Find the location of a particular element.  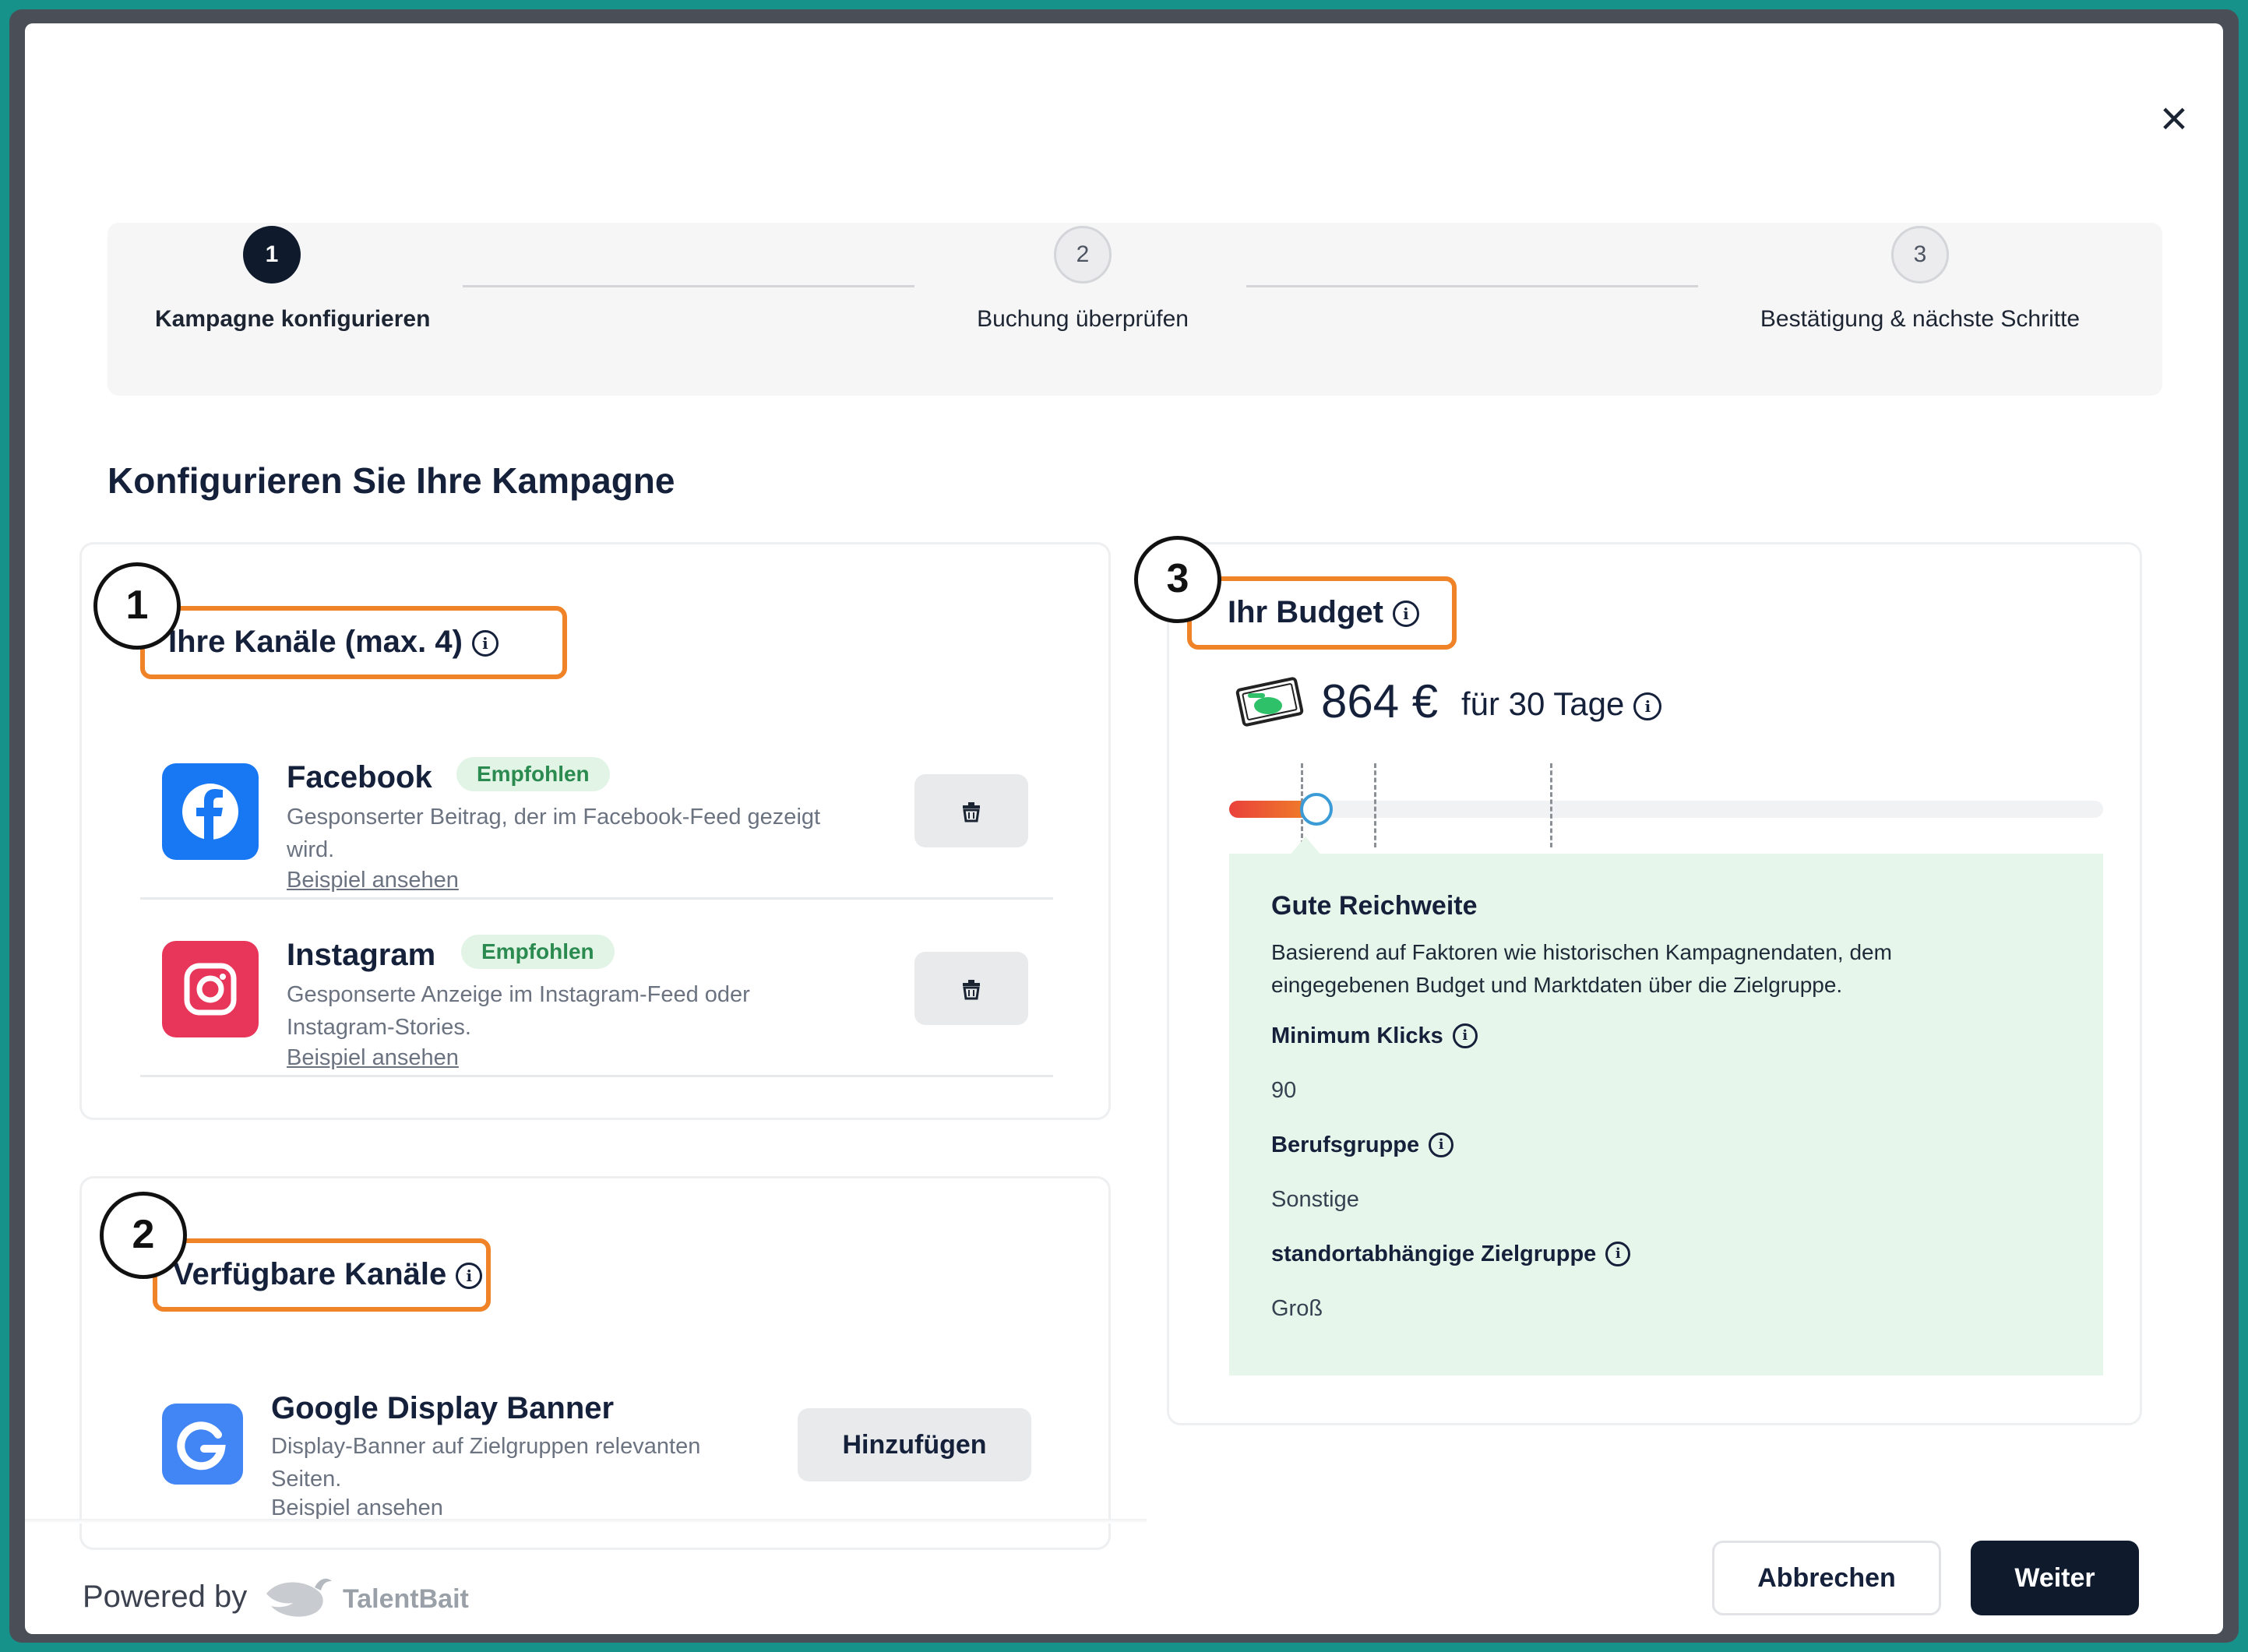

annotation-number-1: 1 is located at coordinates (137, 606).